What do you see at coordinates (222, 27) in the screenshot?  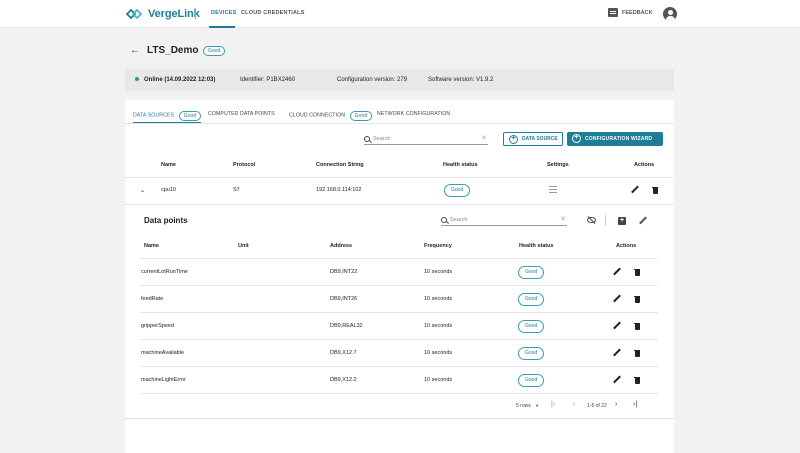 I see `nav-active-indicator` at bounding box center [222, 27].